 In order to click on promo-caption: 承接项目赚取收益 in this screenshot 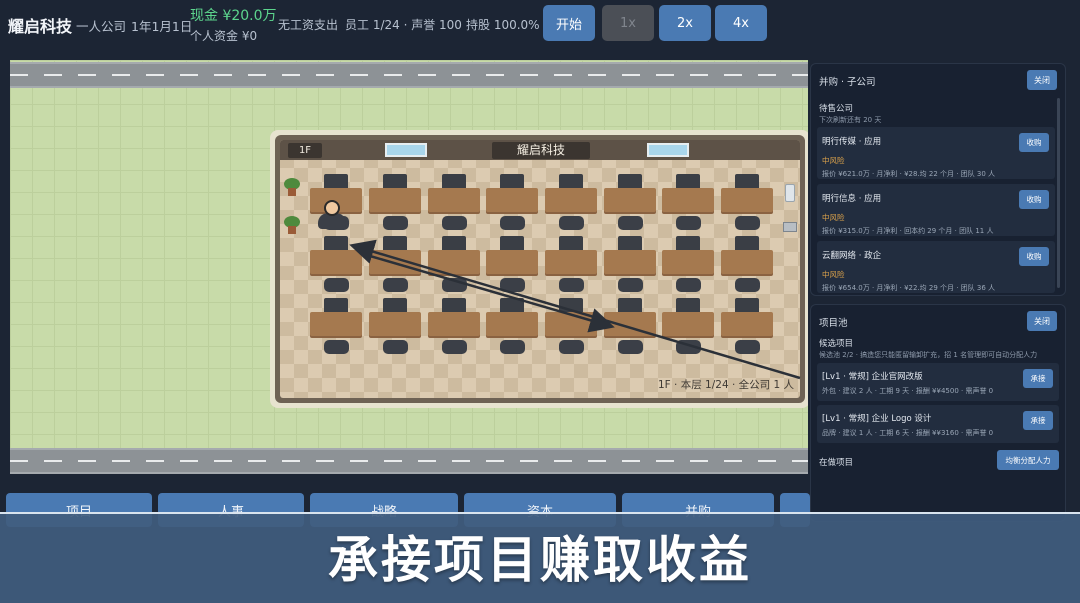, I will do `click(540, 560)`.